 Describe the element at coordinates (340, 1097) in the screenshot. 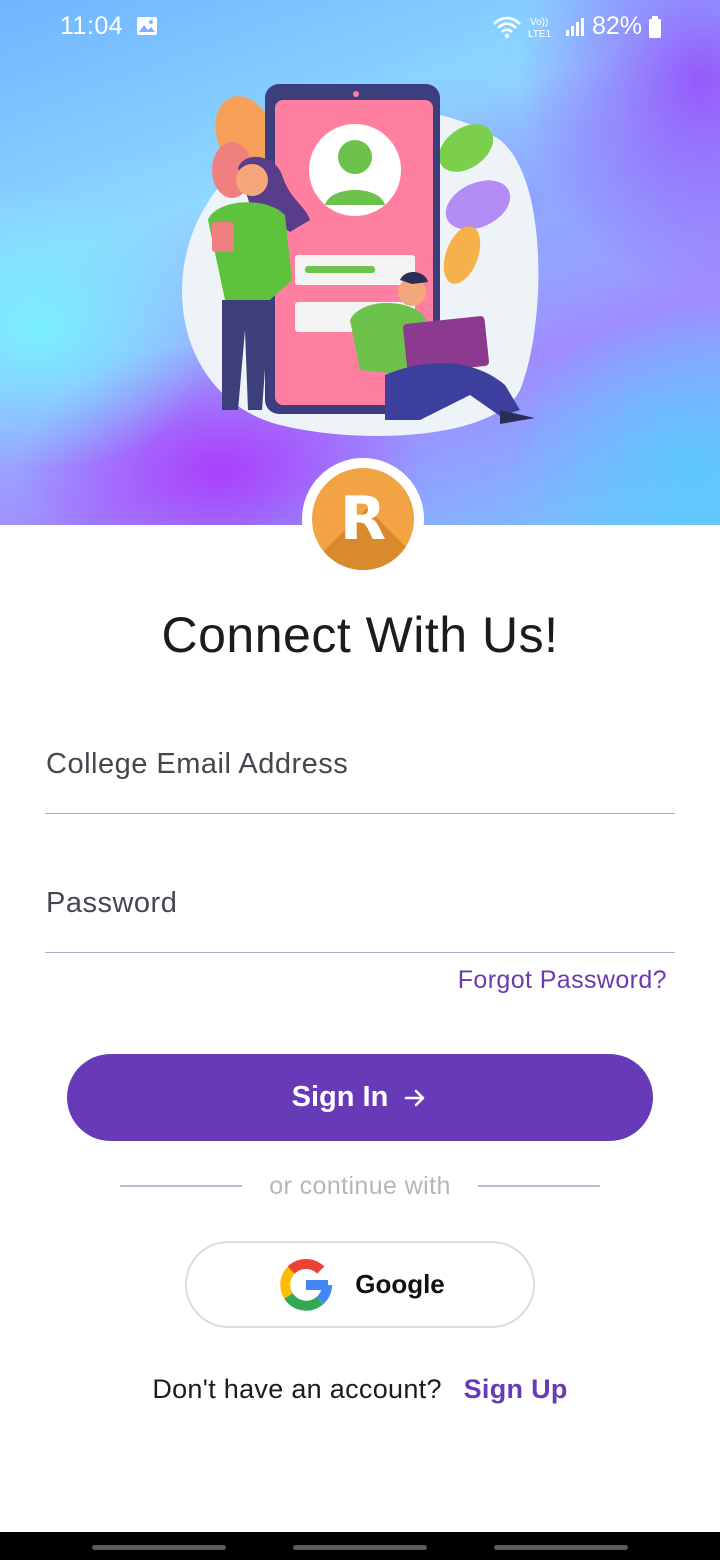

I see `sign-in-label: Sign In` at that location.